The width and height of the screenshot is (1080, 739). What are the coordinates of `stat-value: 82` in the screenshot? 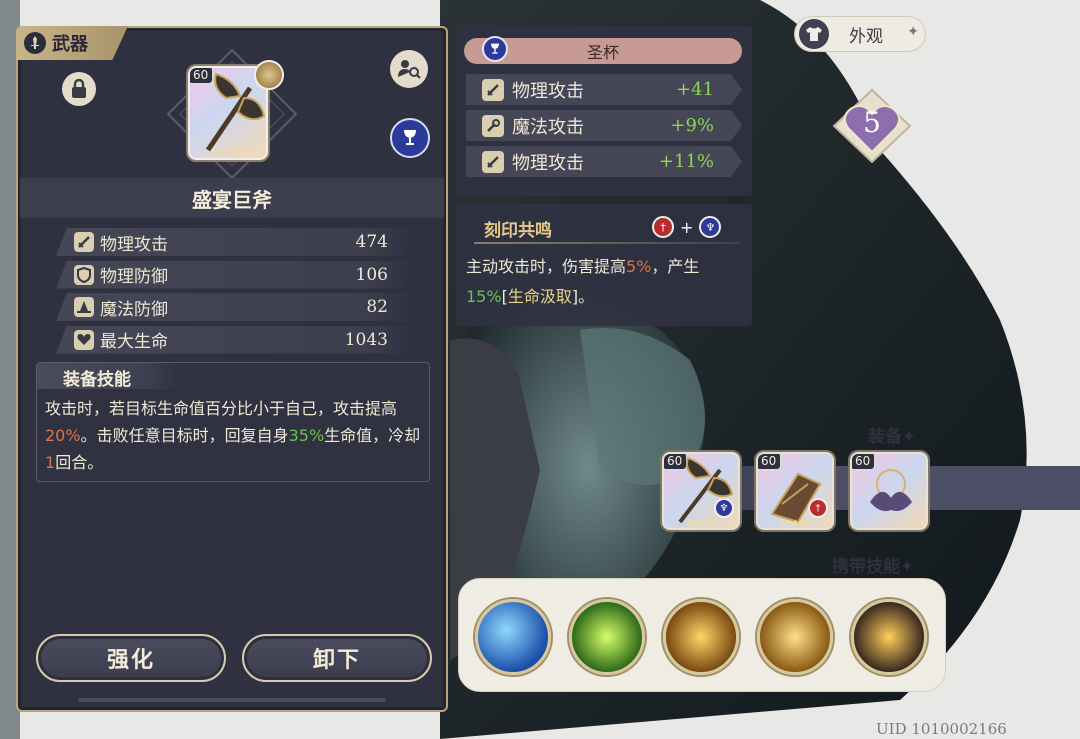 It's located at (377, 307).